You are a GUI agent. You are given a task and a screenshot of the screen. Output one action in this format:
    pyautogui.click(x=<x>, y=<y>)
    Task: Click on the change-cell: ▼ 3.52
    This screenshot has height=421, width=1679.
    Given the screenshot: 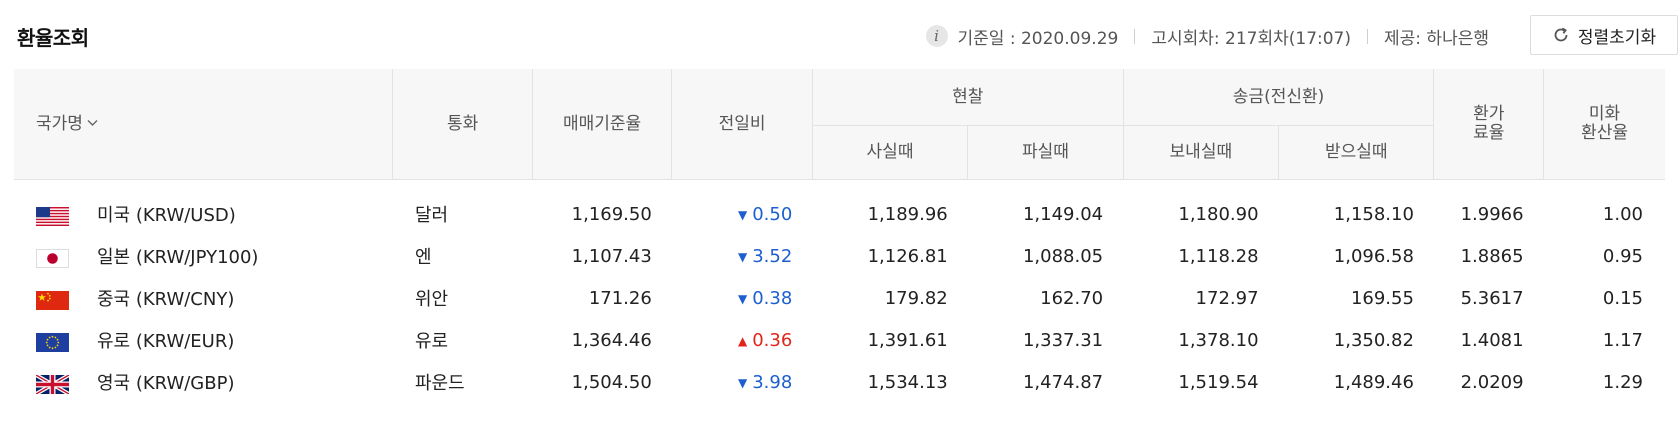 What is the action you would take?
    pyautogui.click(x=742, y=256)
    